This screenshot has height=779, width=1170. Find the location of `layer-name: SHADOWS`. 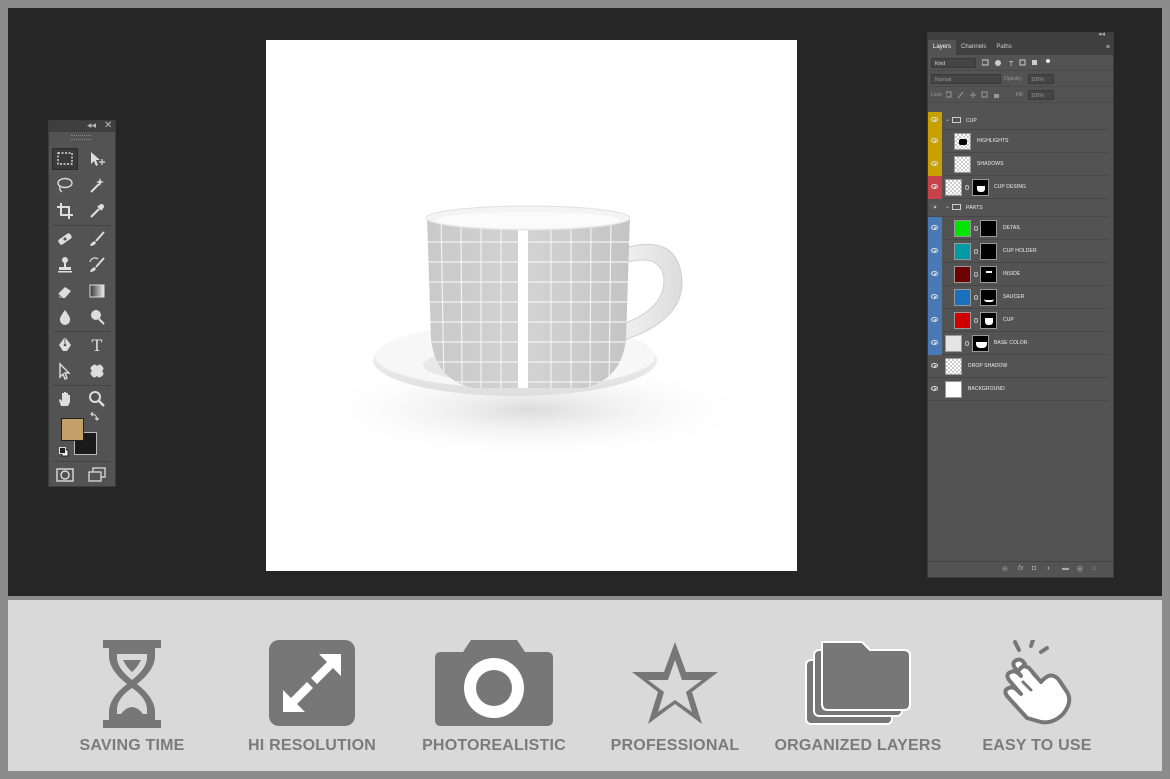

layer-name: SHADOWS is located at coordinates (990, 164).